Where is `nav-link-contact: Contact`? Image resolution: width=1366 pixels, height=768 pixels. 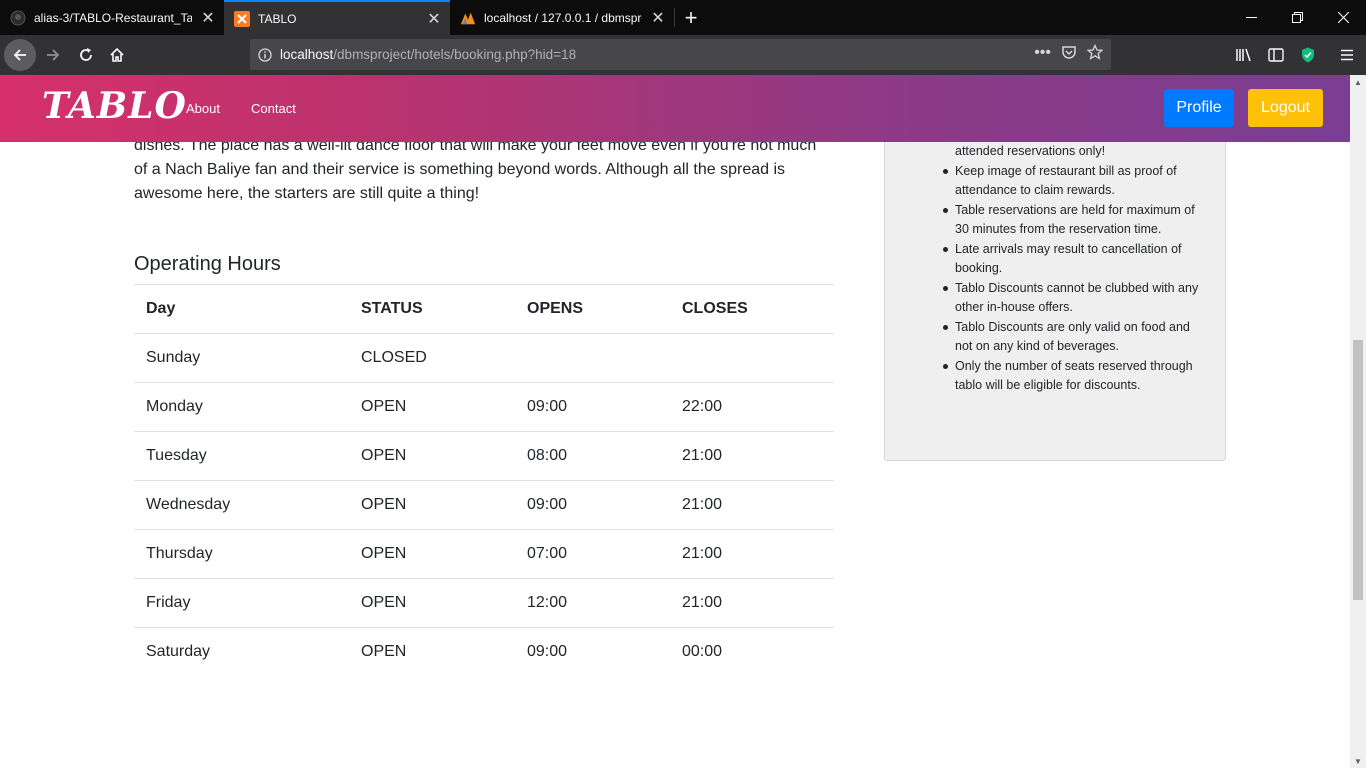 nav-link-contact: Contact is located at coordinates (273, 108).